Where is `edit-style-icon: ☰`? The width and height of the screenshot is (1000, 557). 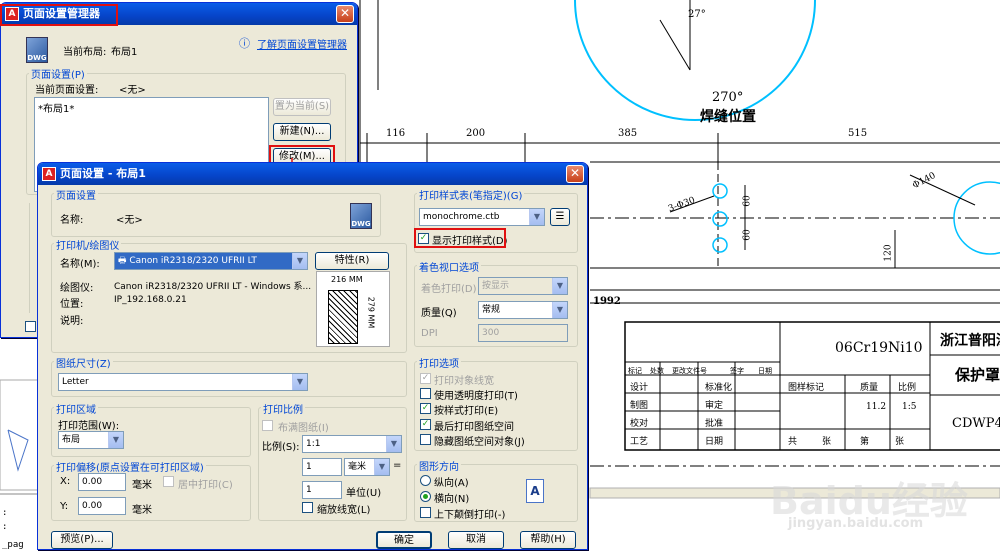
edit-style-icon: ☰ is located at coordinates (560, 216).